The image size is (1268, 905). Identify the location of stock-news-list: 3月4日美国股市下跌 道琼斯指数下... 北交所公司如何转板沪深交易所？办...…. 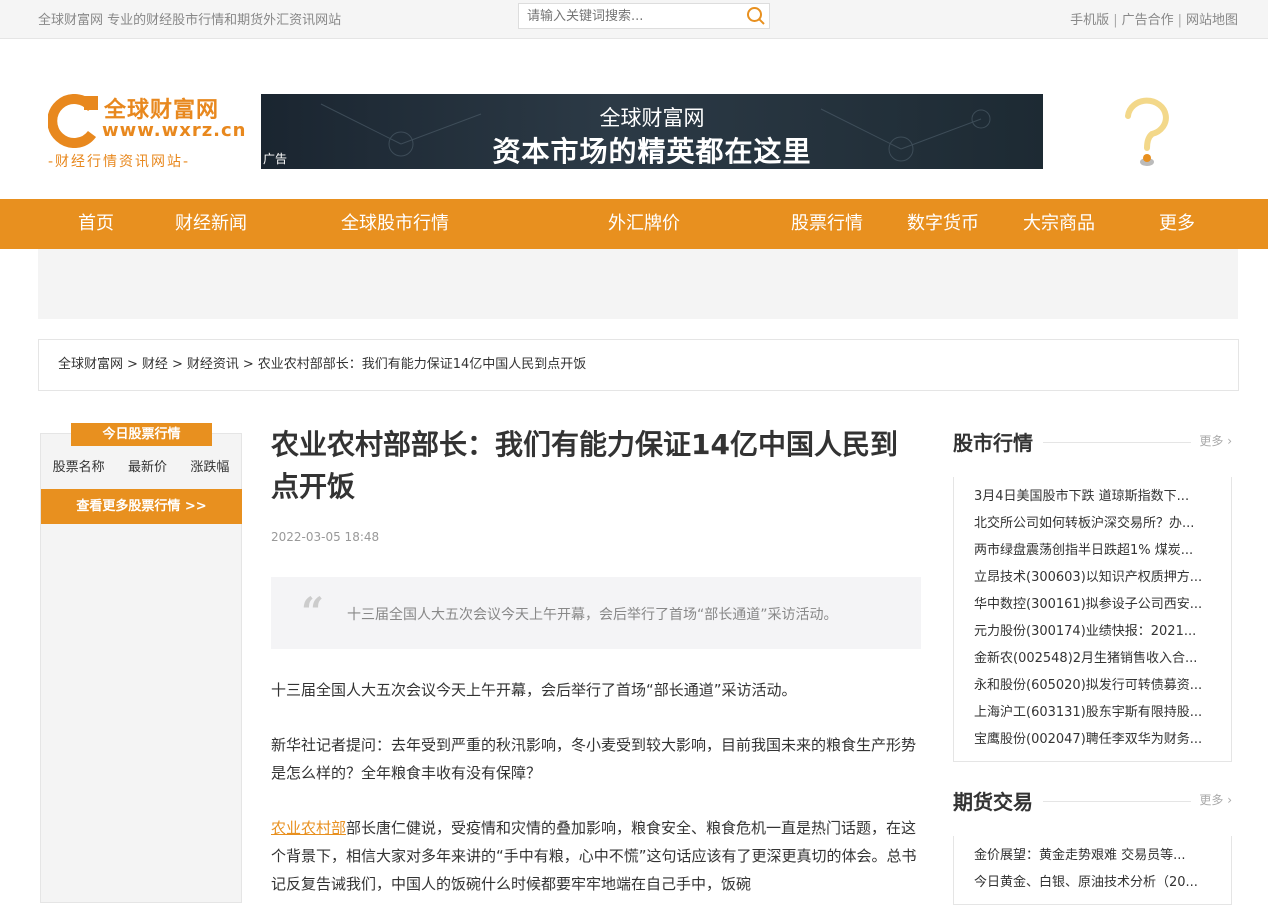
(1092, 619).